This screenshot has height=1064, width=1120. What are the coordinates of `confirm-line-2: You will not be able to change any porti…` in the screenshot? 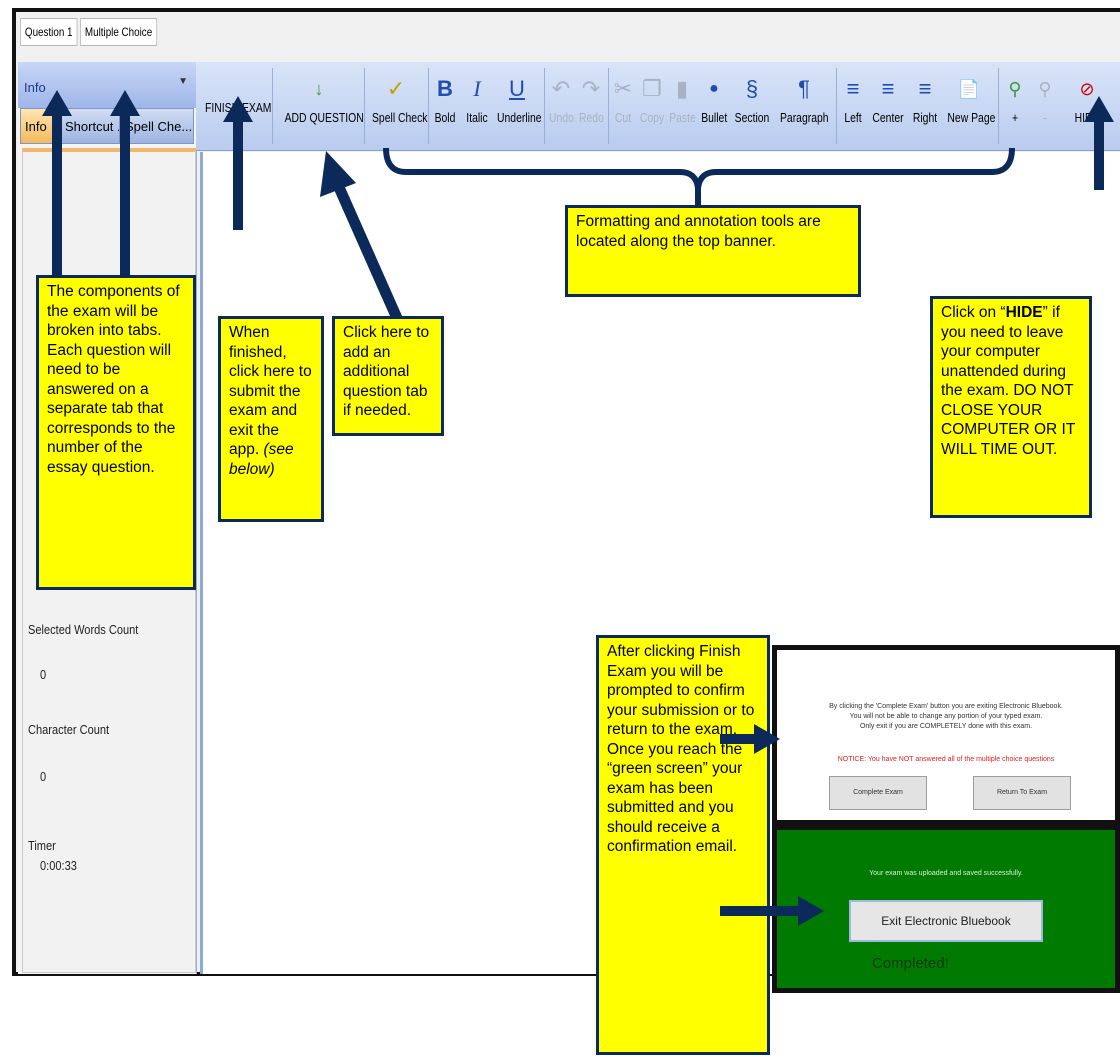 It's located at (946, 716).